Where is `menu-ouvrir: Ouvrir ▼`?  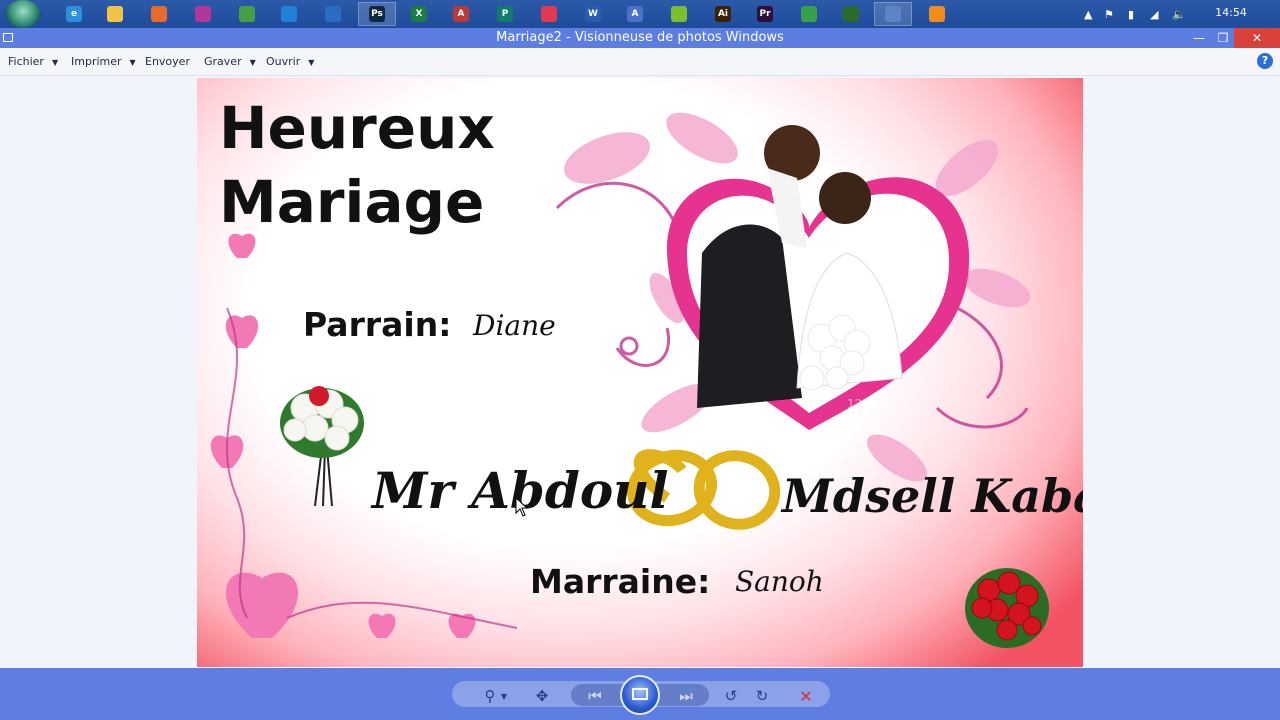 menu-ouvrir: Ouvrir ▼ is located at coordinates (290, 61).